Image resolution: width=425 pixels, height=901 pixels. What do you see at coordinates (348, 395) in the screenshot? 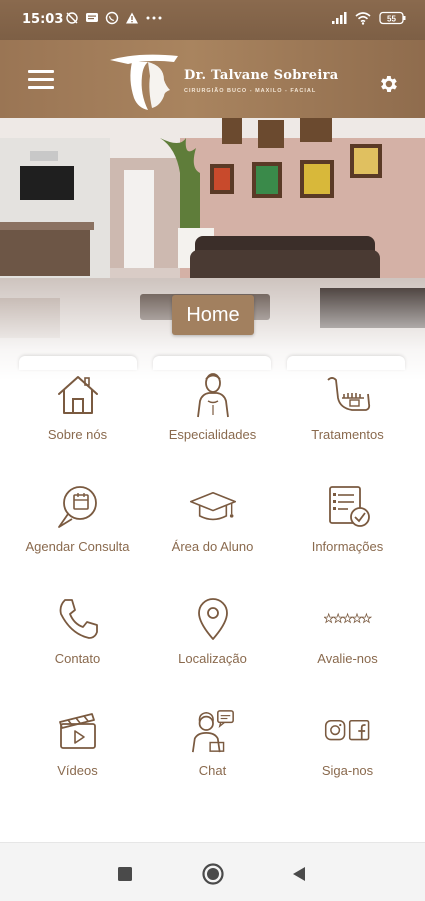
I see `jaw-icon` at bounding box center [348, 395].